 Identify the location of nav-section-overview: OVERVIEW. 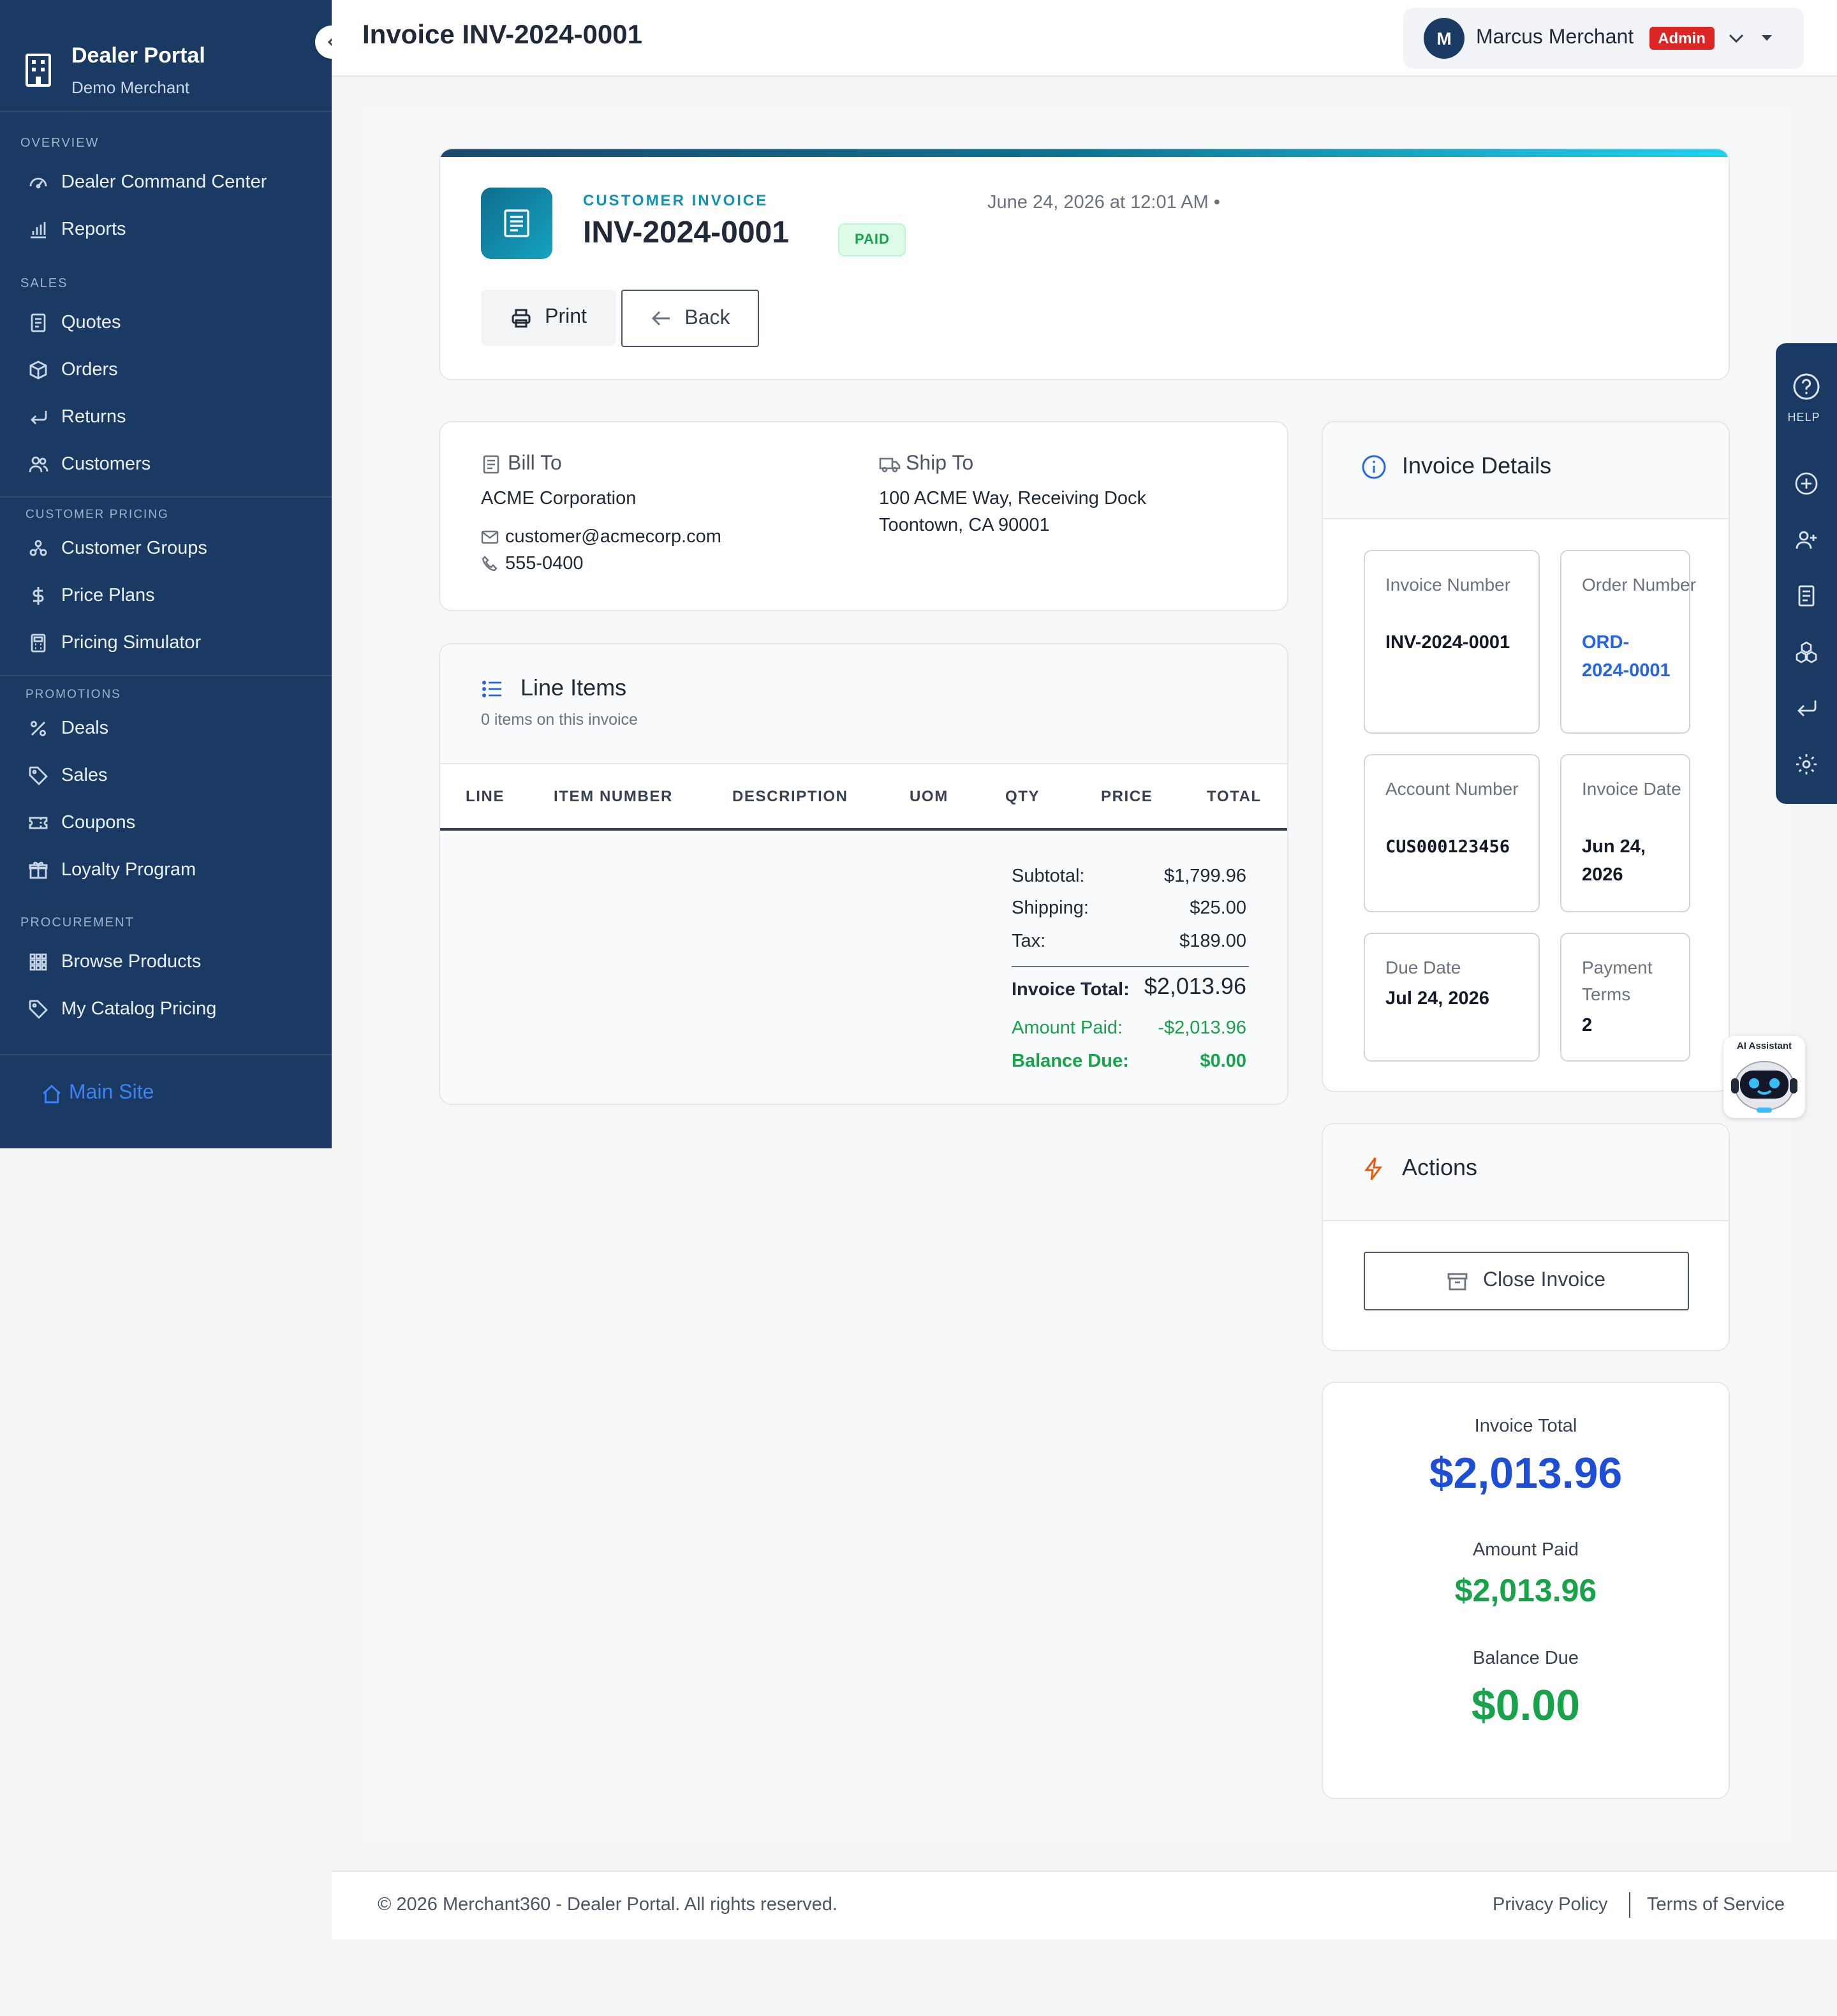
(60, 144).